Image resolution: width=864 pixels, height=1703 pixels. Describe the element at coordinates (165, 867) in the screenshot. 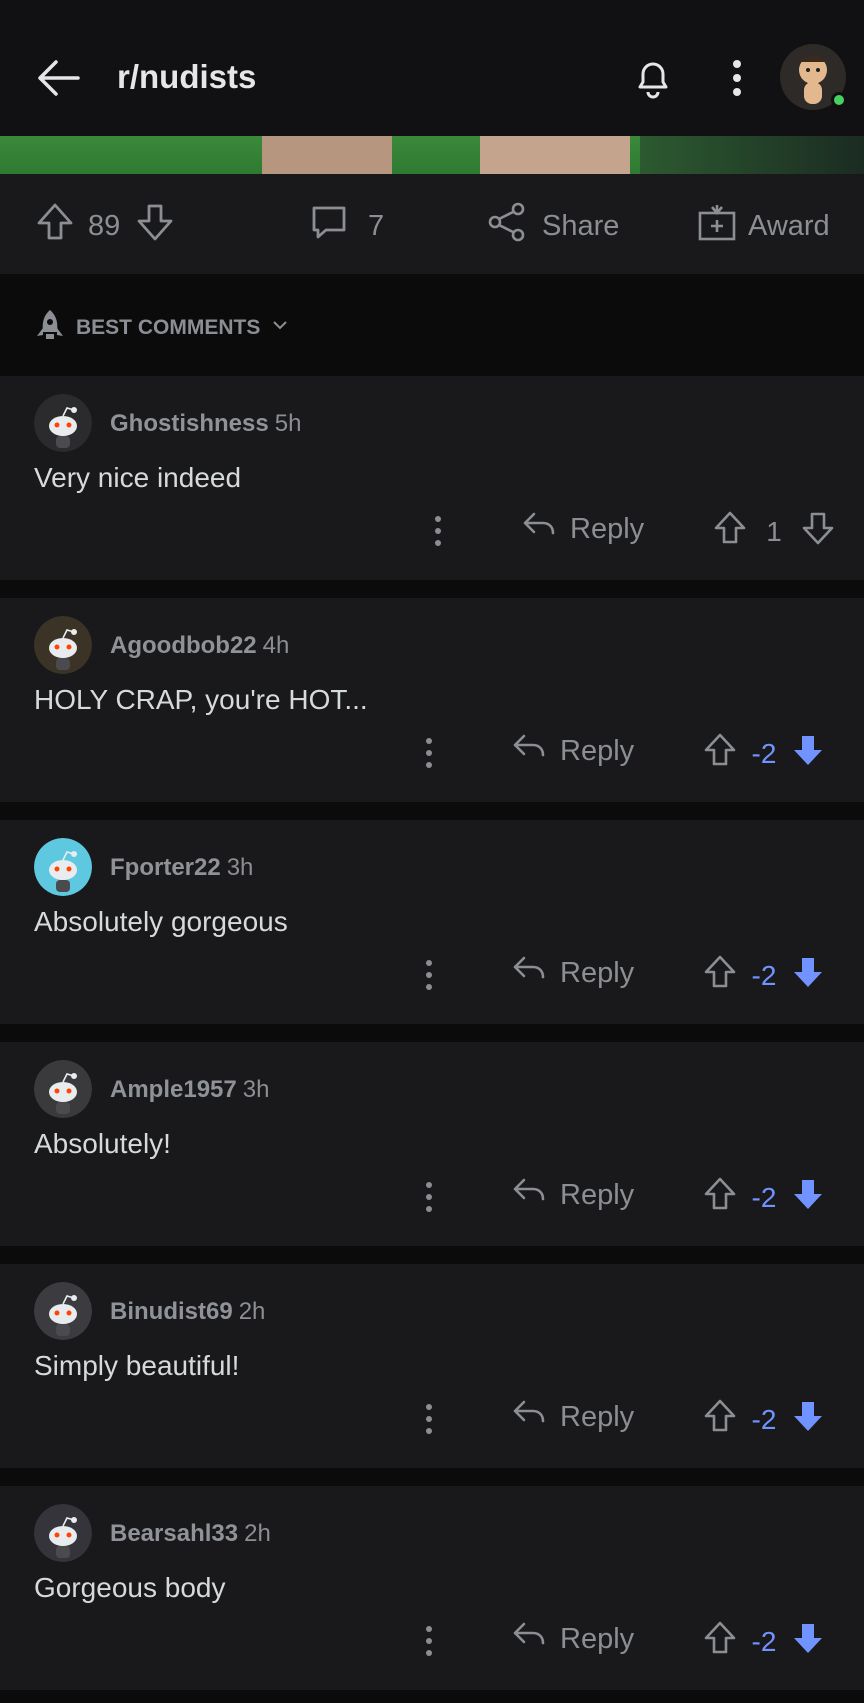

I see `comment-username: Fporter22` at that location.